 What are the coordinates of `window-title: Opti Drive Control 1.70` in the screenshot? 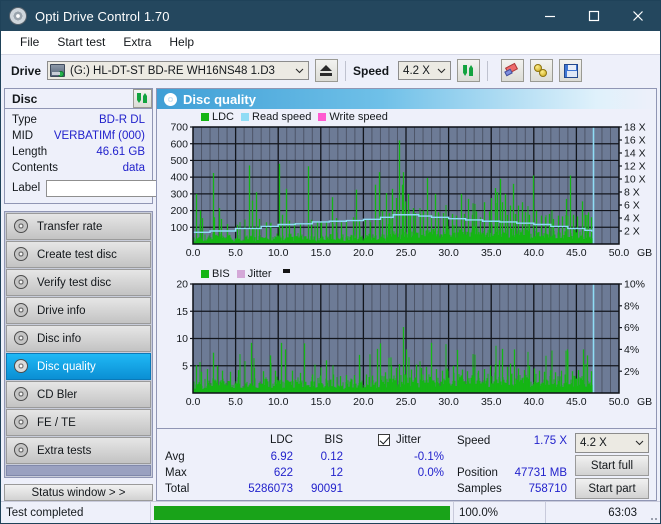 It's located at (102, 16).